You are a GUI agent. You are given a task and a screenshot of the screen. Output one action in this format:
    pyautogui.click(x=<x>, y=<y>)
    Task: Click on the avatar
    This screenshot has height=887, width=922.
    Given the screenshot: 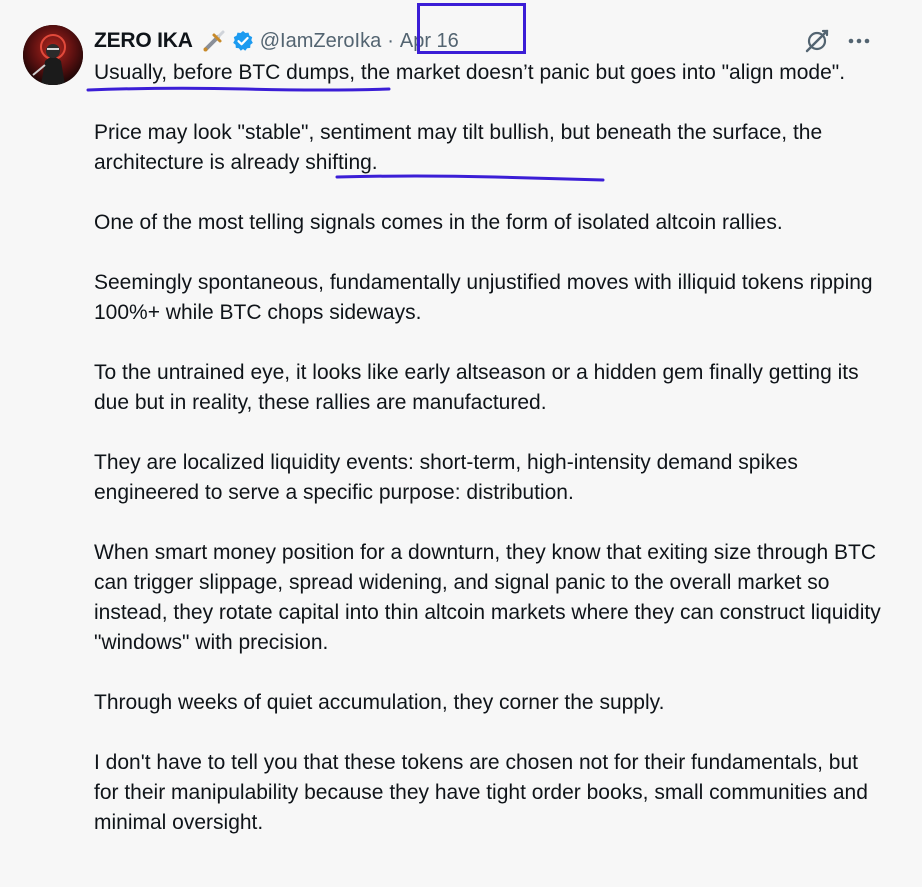 What is the action you would take?
    pyautogui.click(x=53, y=55)
    